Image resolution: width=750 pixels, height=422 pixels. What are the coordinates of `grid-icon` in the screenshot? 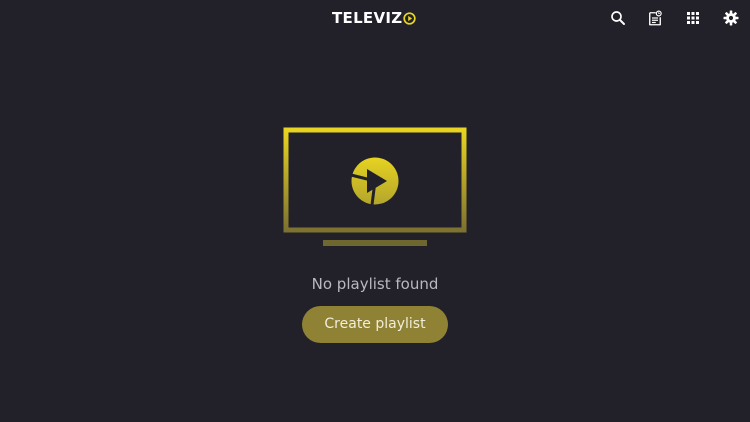 It's located at (693, 18).